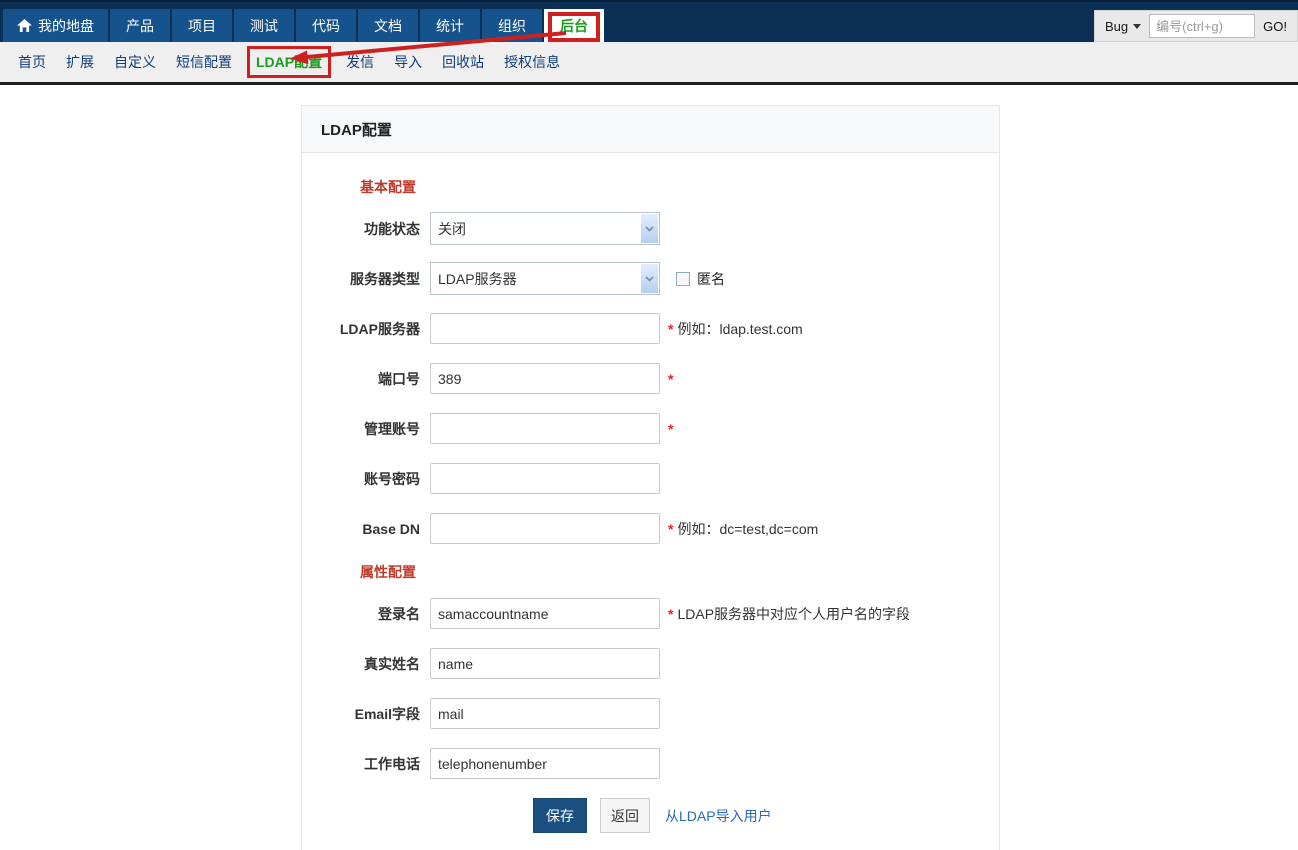  I want to click on subnav-item-custom: 自定义, so click(135, 62).